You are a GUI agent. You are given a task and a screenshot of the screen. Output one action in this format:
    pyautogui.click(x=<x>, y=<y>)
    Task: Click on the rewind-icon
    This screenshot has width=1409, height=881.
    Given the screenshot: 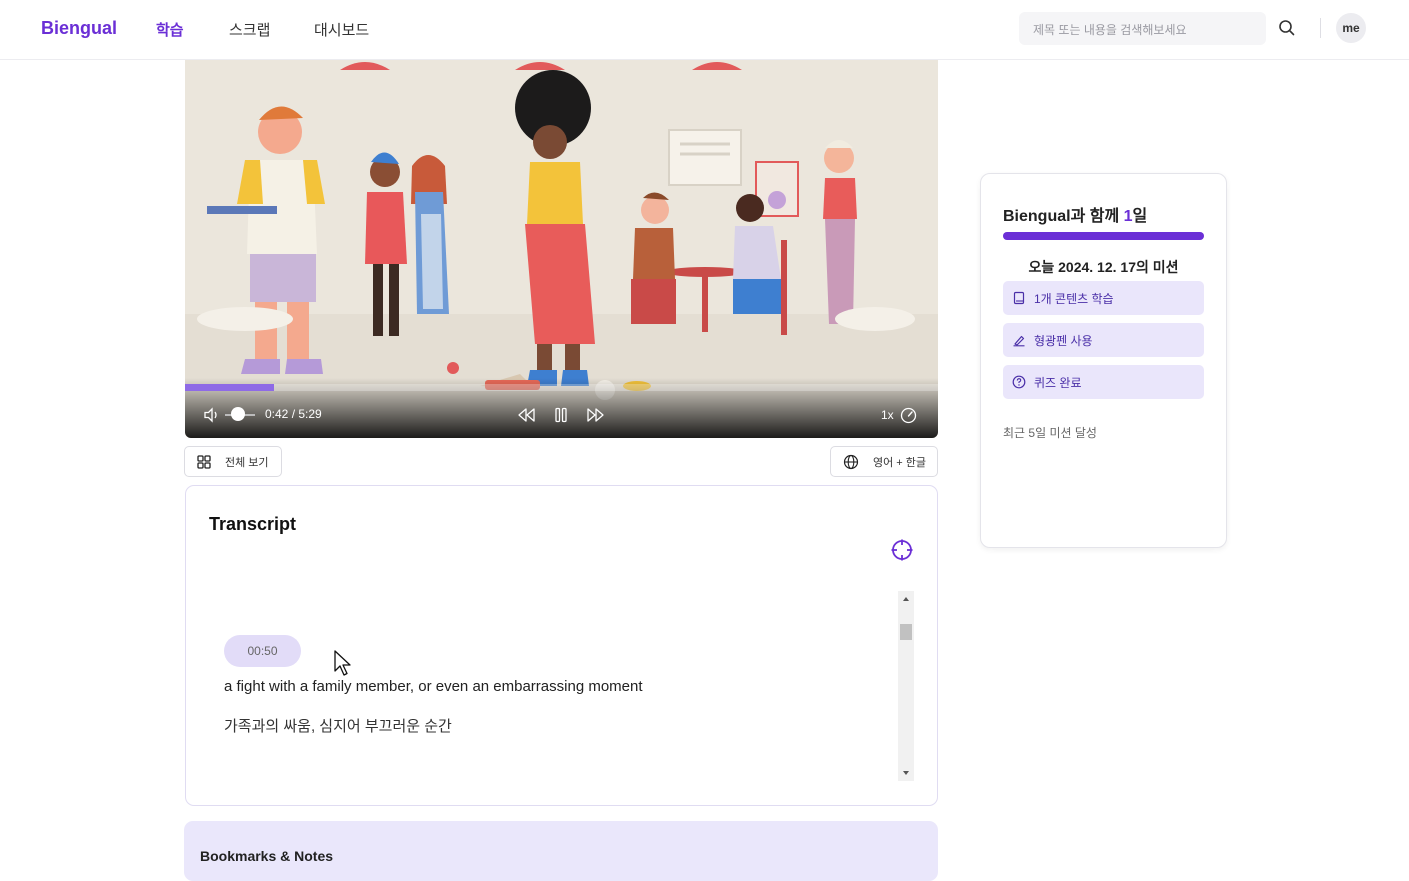 What is the action you would take?
    pyautogui.click(x=527, y=415)
    